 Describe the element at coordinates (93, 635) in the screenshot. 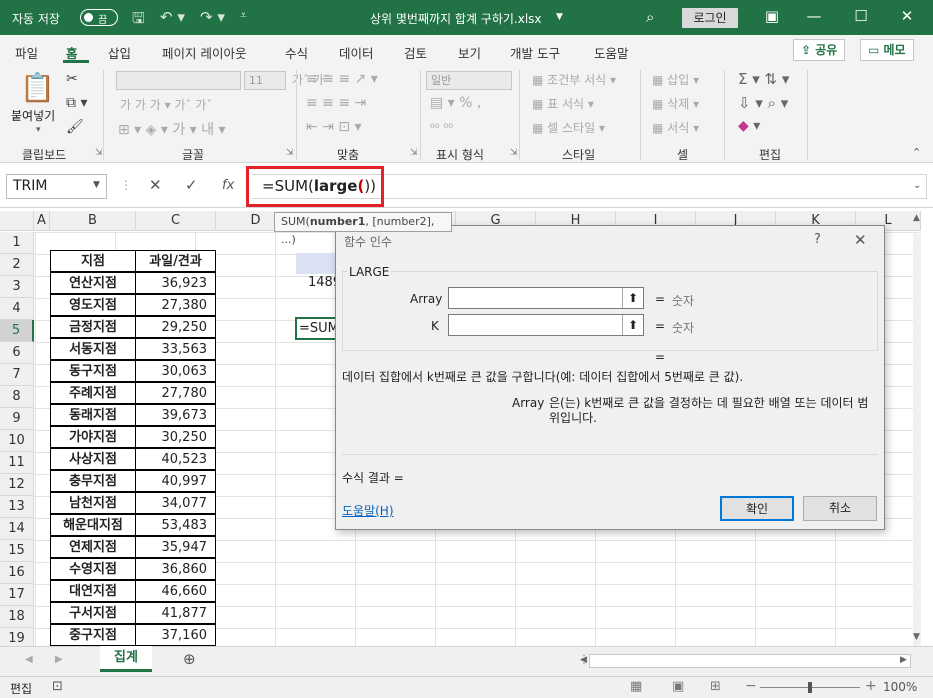

I see `table-cell-branch: 중구지점` at that location.